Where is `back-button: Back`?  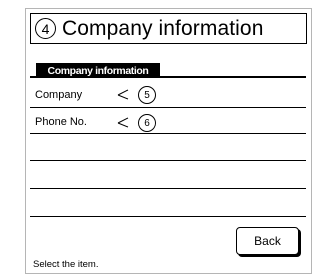
back-button: Back is located at coordinates (267, 241).